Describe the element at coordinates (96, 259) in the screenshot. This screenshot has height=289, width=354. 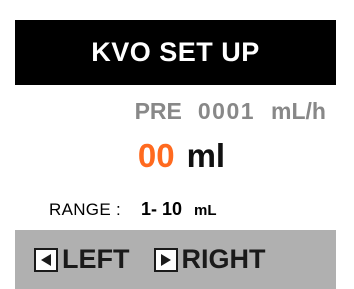
I see `left-softkey-label: LEFT` at that location.